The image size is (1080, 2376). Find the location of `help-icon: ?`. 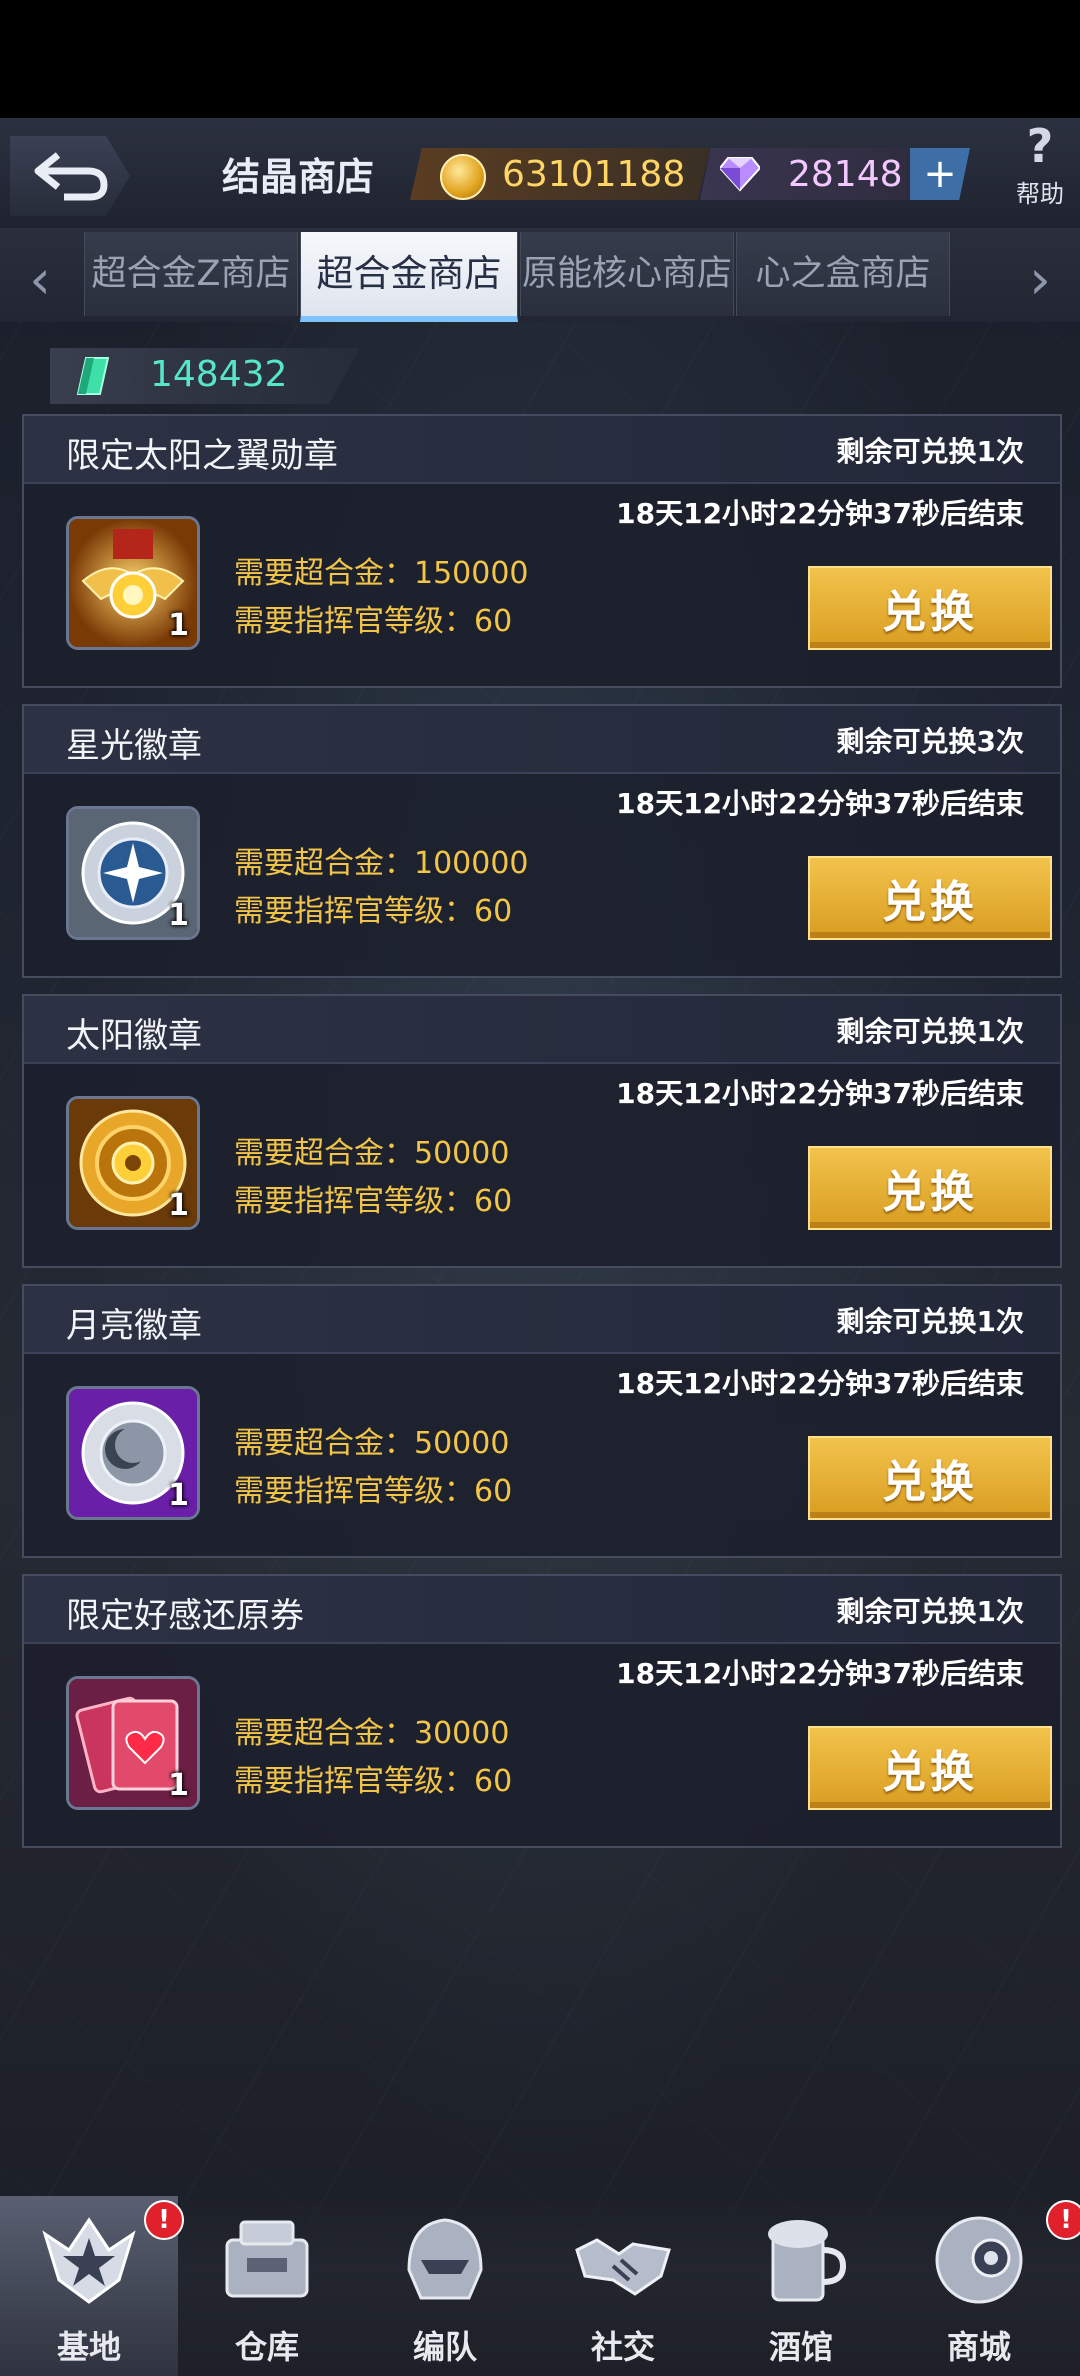

help-icon: ? is located at coordinates (1040, 146).